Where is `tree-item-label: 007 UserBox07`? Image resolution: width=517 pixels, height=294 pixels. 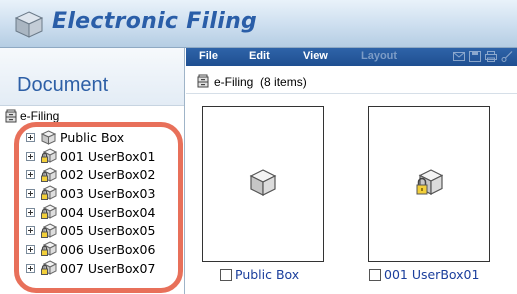
tree-item-label: 007 UserBox07 is located at coordinates (108, 268).